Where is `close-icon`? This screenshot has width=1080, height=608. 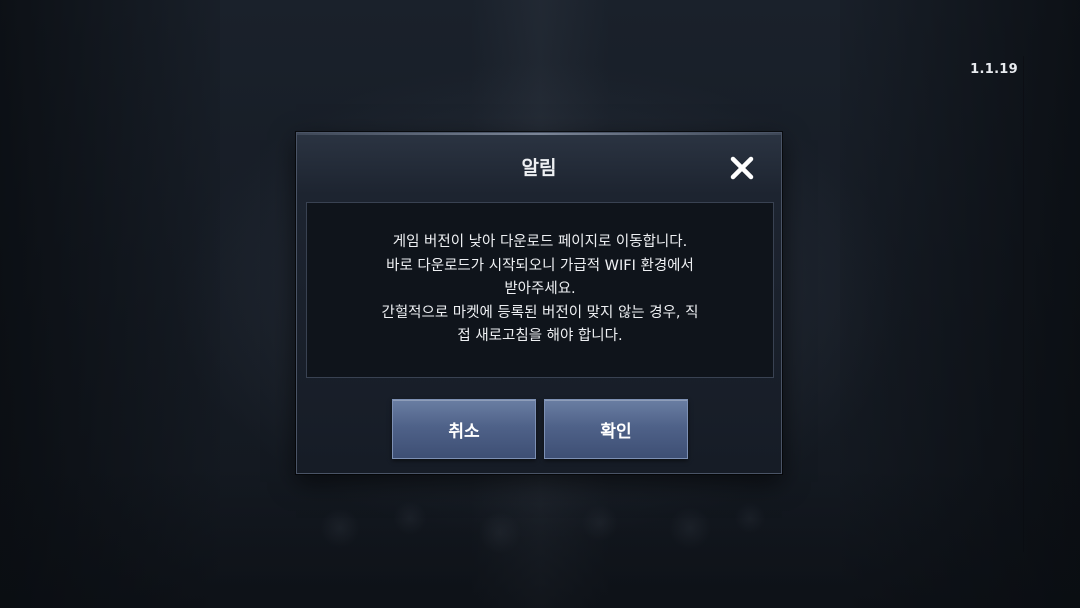 close-icon is located at coordinates (742, 168).